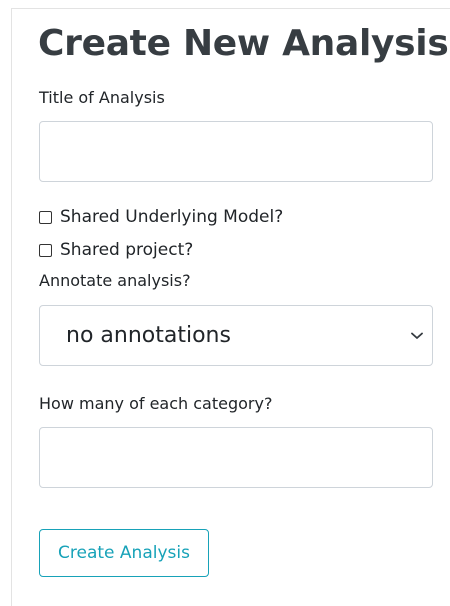 Image resolution: width=450 pixels, height=606 pixels. Describe the element at coordinates (417, 335) in the screenshot. I see `chevron-down-icon` at that location.